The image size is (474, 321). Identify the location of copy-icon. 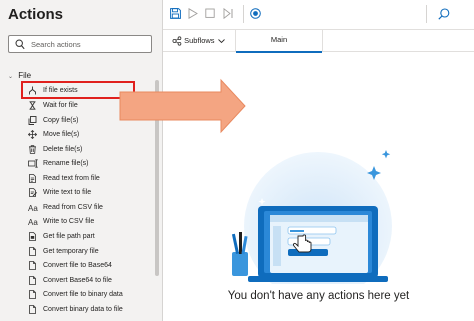
(32, 120).